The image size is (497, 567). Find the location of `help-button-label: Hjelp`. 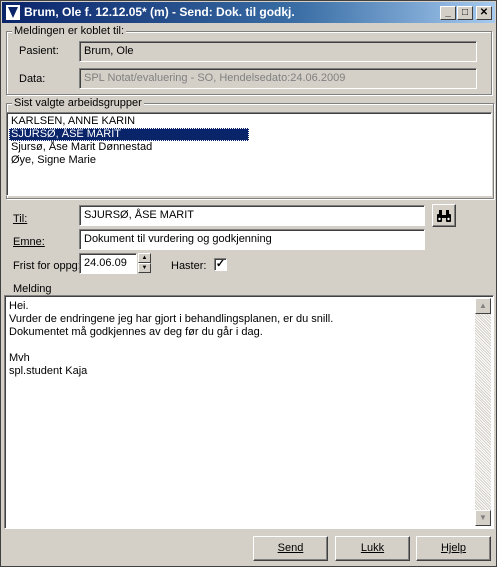

help-button-label: Hjelp is located at coordinates (453, 548).